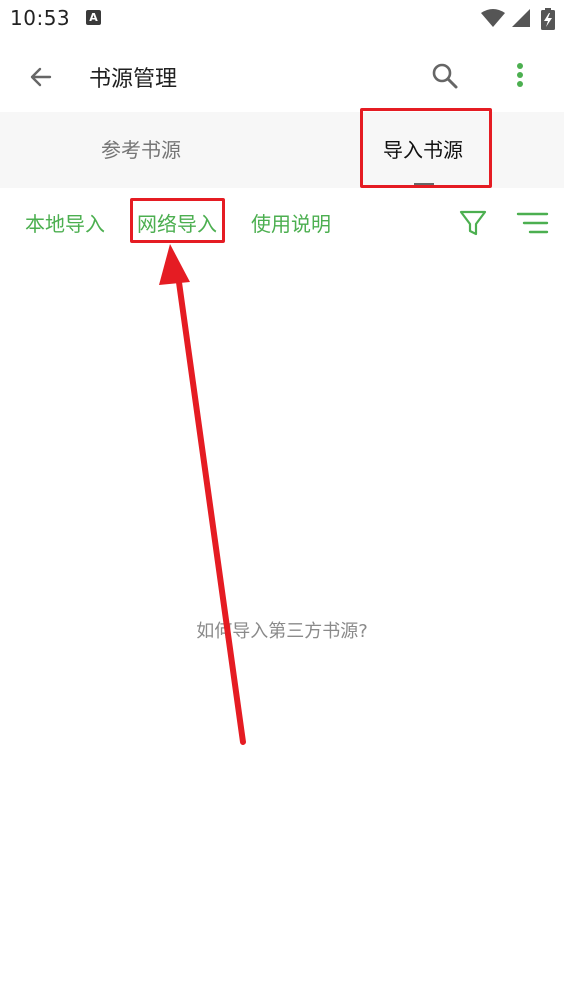 This screenshot has height=1004, width=564. I want to click on app-bar: 书源管理, so click(282, 76).